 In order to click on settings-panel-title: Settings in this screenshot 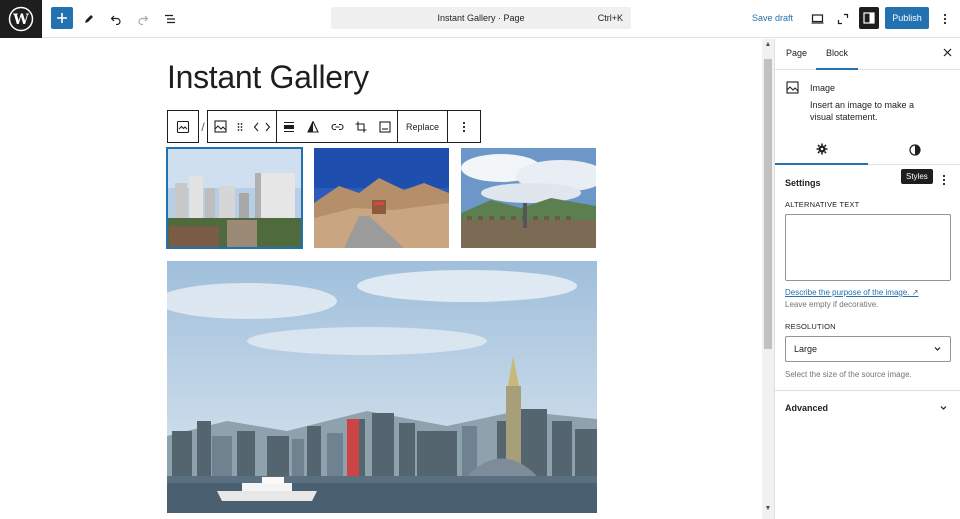, I will do `click(803, 183)`.